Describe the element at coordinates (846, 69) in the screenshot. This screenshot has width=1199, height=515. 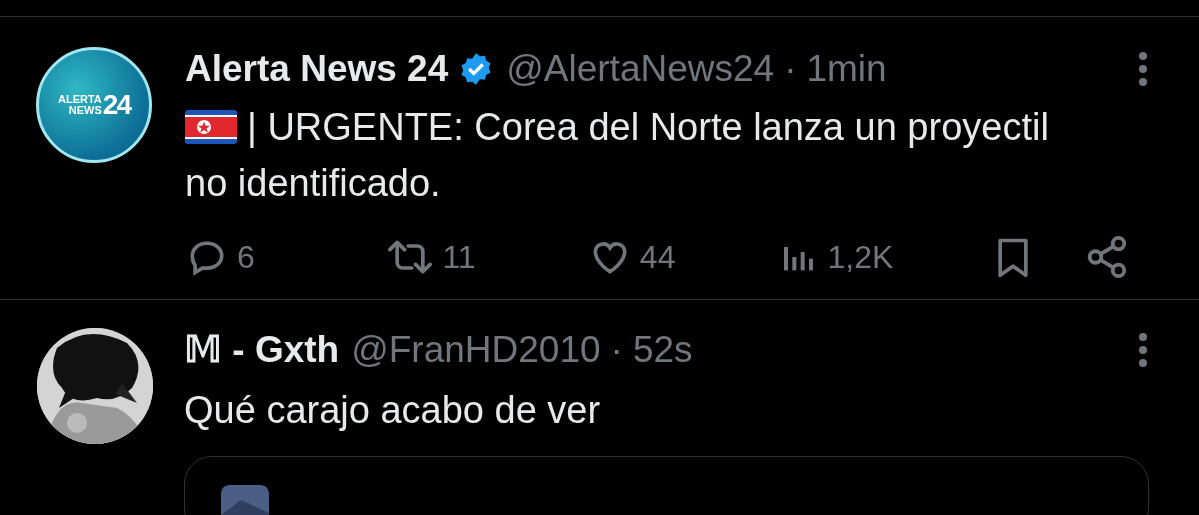
I see `timestamp: 1min` at that location.